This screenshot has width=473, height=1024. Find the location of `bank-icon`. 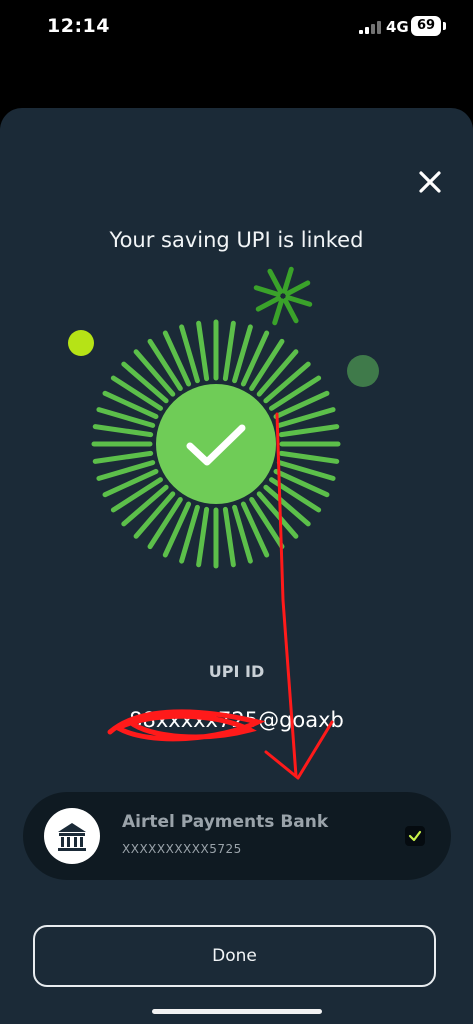

bank-icon is located at coordinates (72, 837).